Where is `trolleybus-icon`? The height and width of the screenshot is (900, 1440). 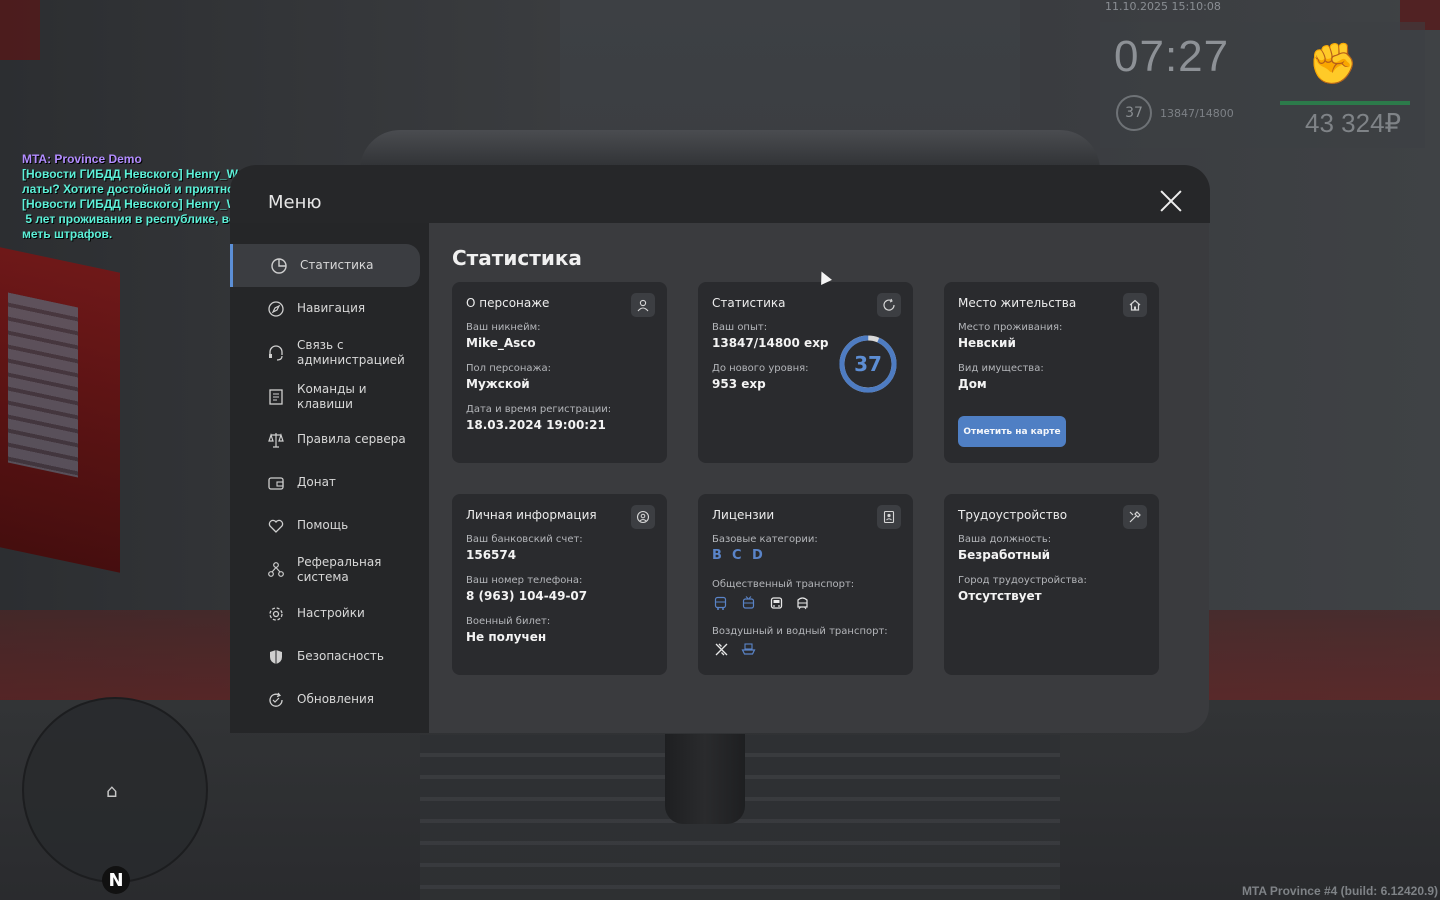
trolleybus-icon is located at coordinates (748, 603).